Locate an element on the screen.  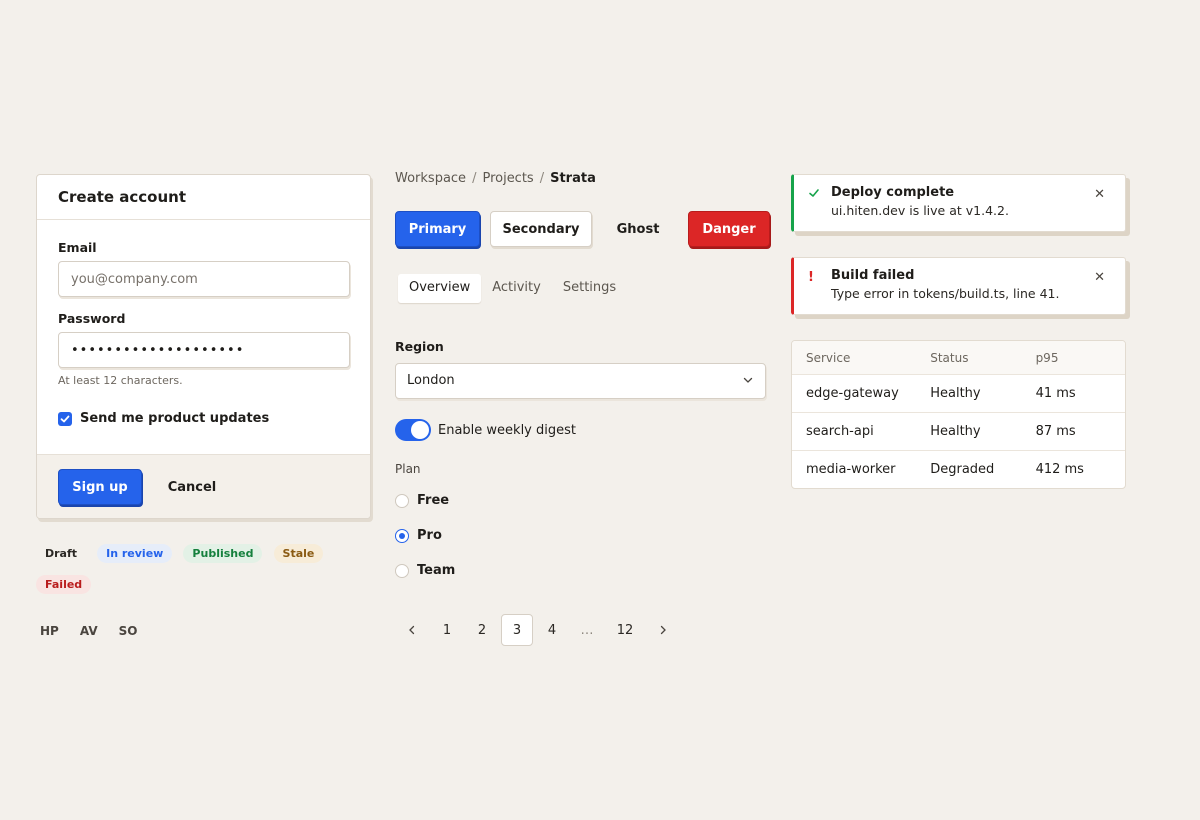
toggle-knob is located at coordinates (420, 430).